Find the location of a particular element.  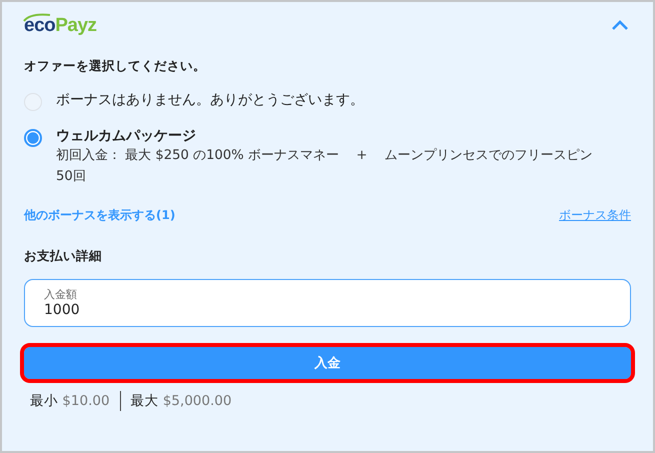

limit-text: 最小 $10.00 is located at coordinates (70, 401).